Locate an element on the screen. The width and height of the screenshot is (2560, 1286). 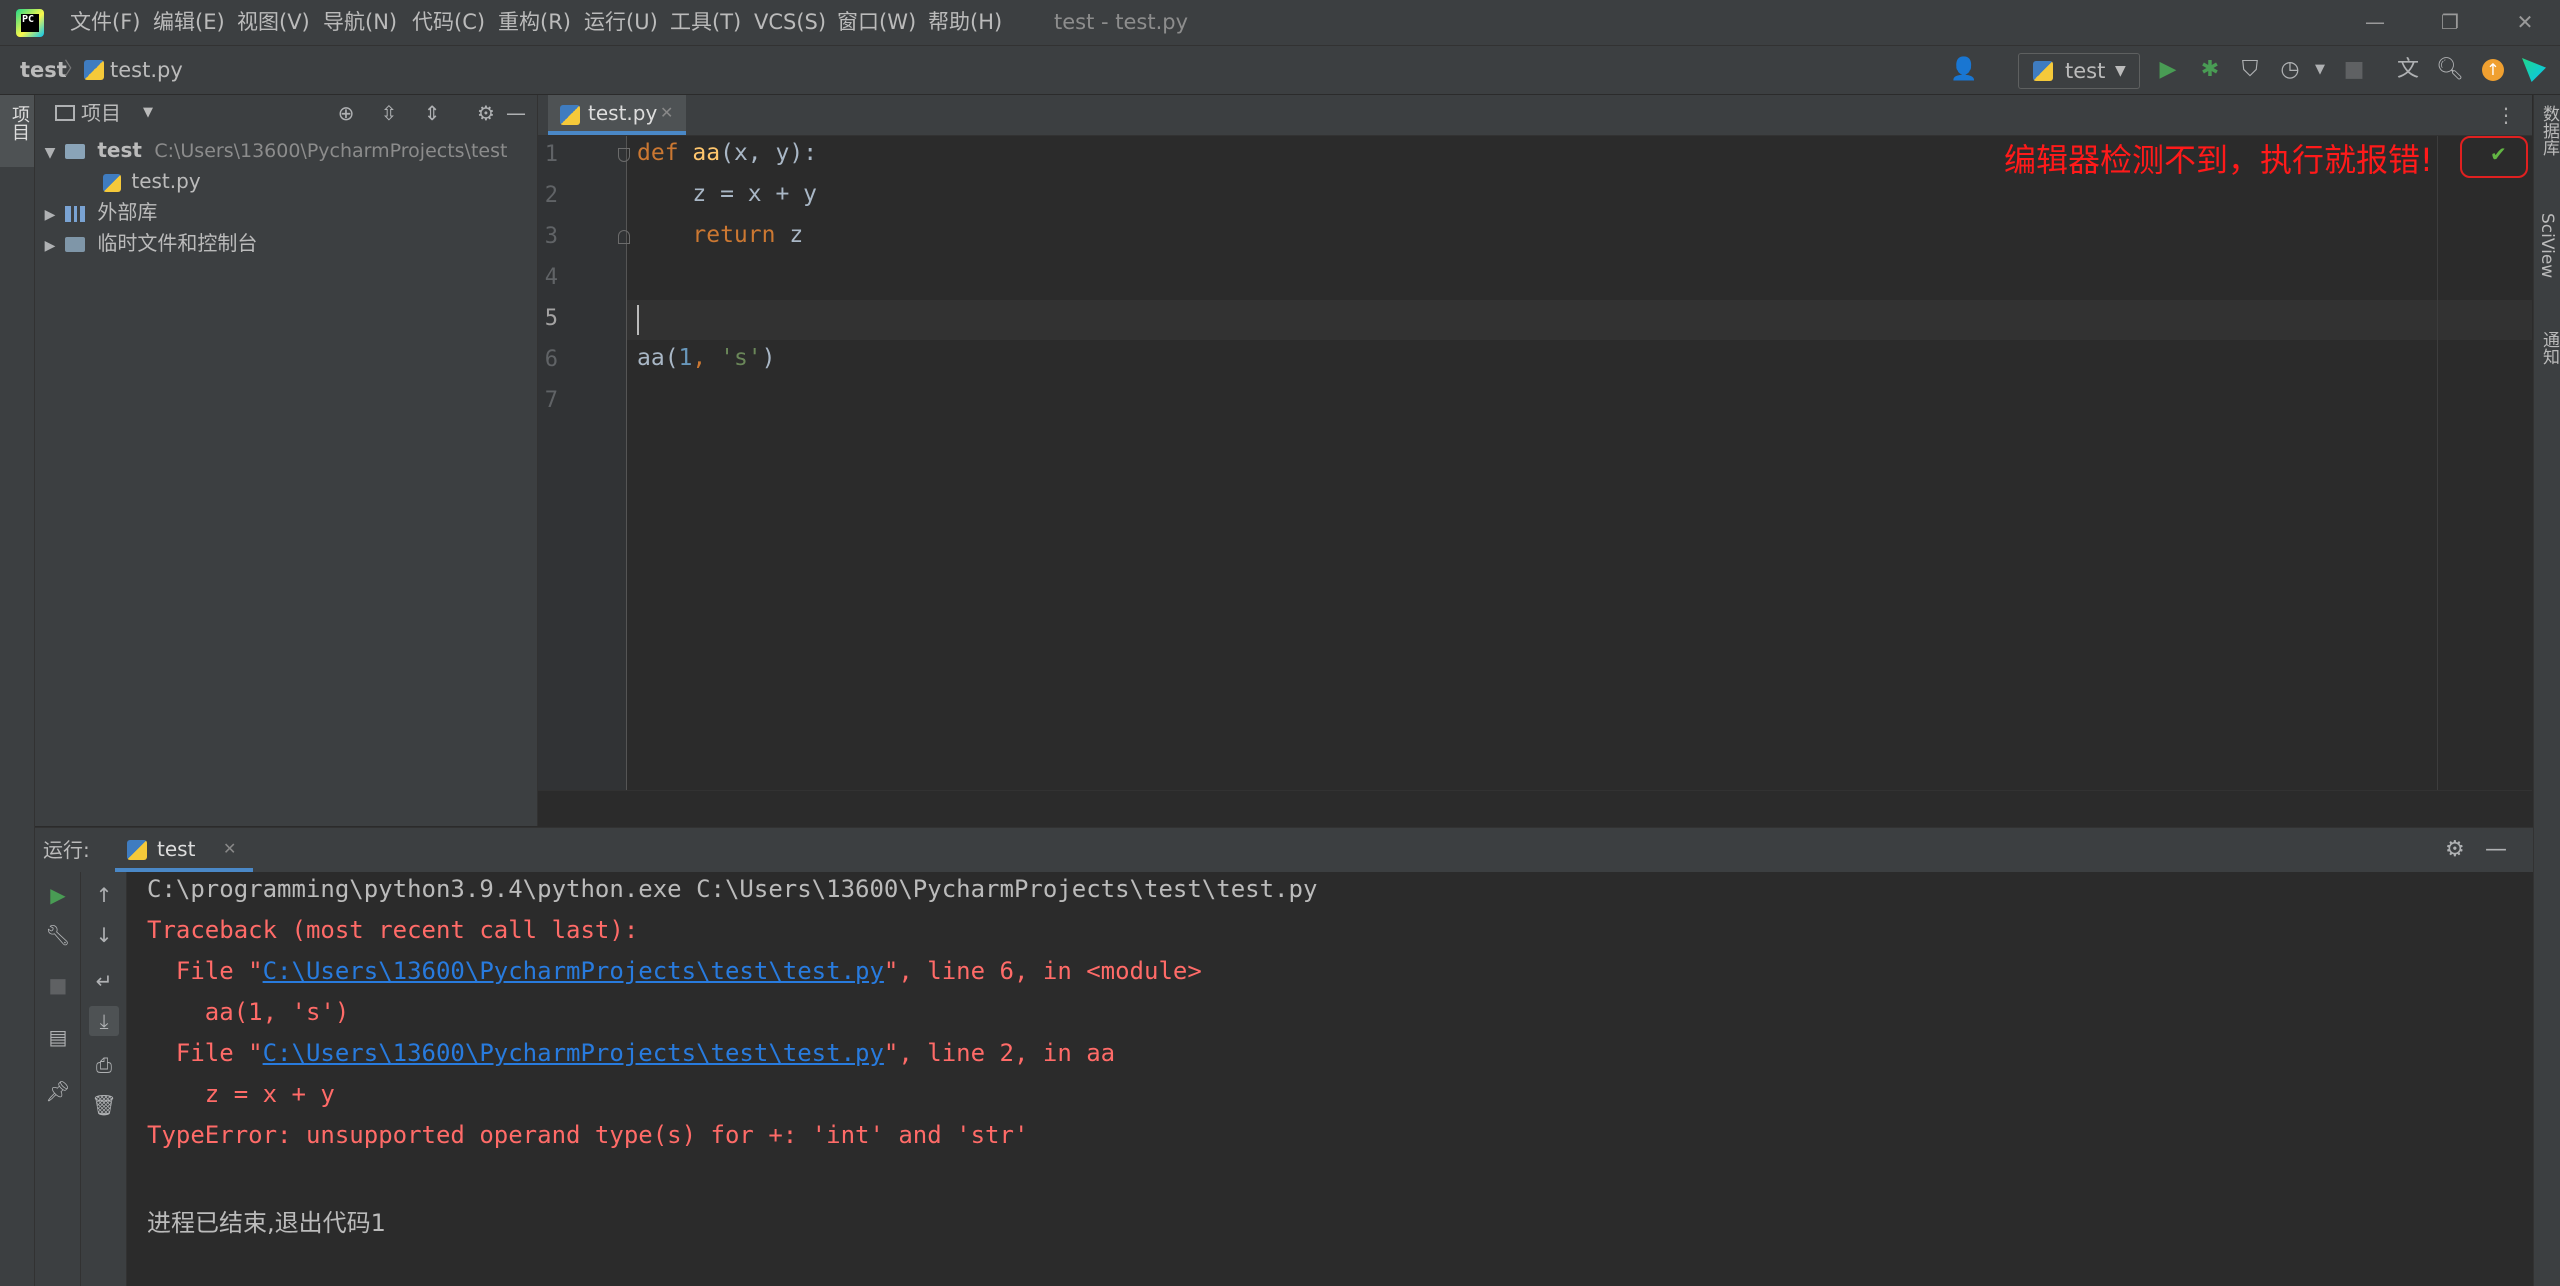
breadcrumb-project: test is located at coordinates (43, 70).